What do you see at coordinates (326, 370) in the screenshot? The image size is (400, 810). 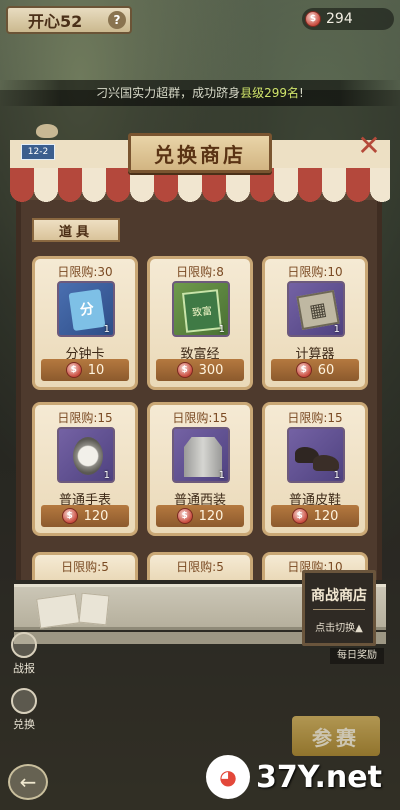 I see `item-price: 60` at bounding box center [326, 370].